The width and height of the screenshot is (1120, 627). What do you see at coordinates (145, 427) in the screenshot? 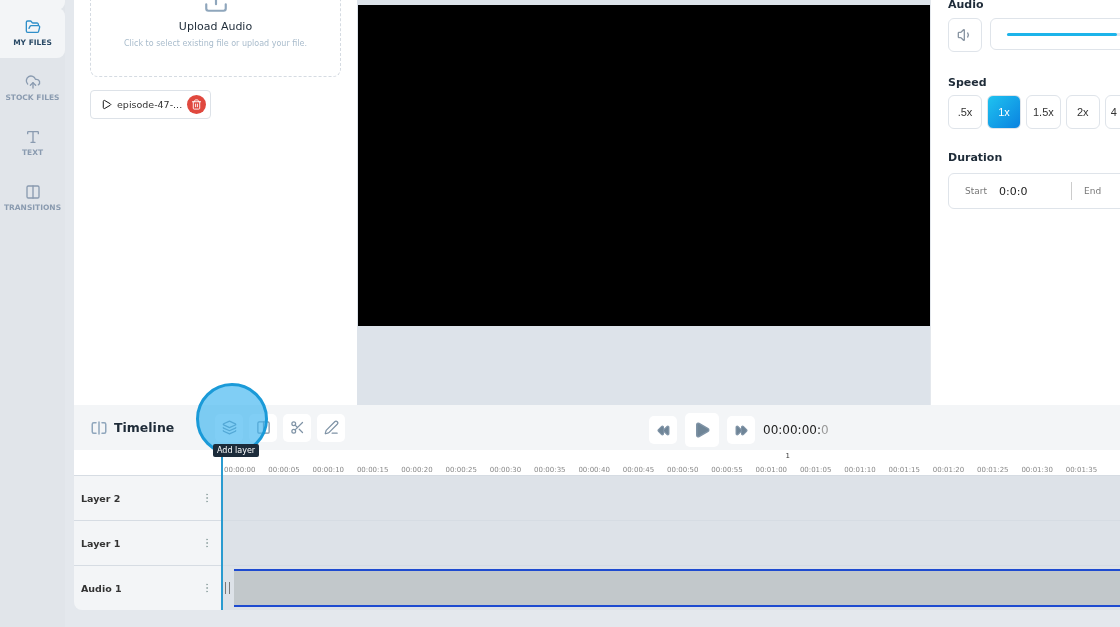
I see `timeline-title: Timeline` at bounding box center [145, 427].